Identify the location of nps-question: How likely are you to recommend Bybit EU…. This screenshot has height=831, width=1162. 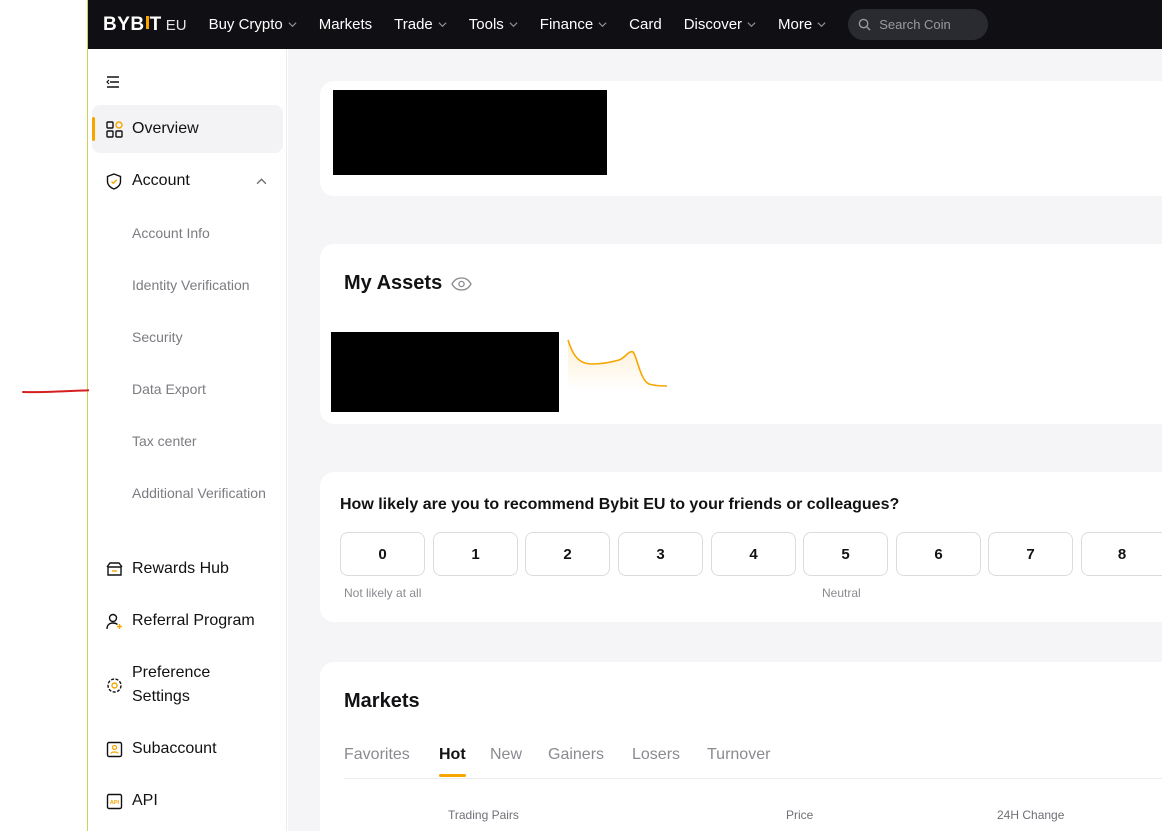
(620, 504).